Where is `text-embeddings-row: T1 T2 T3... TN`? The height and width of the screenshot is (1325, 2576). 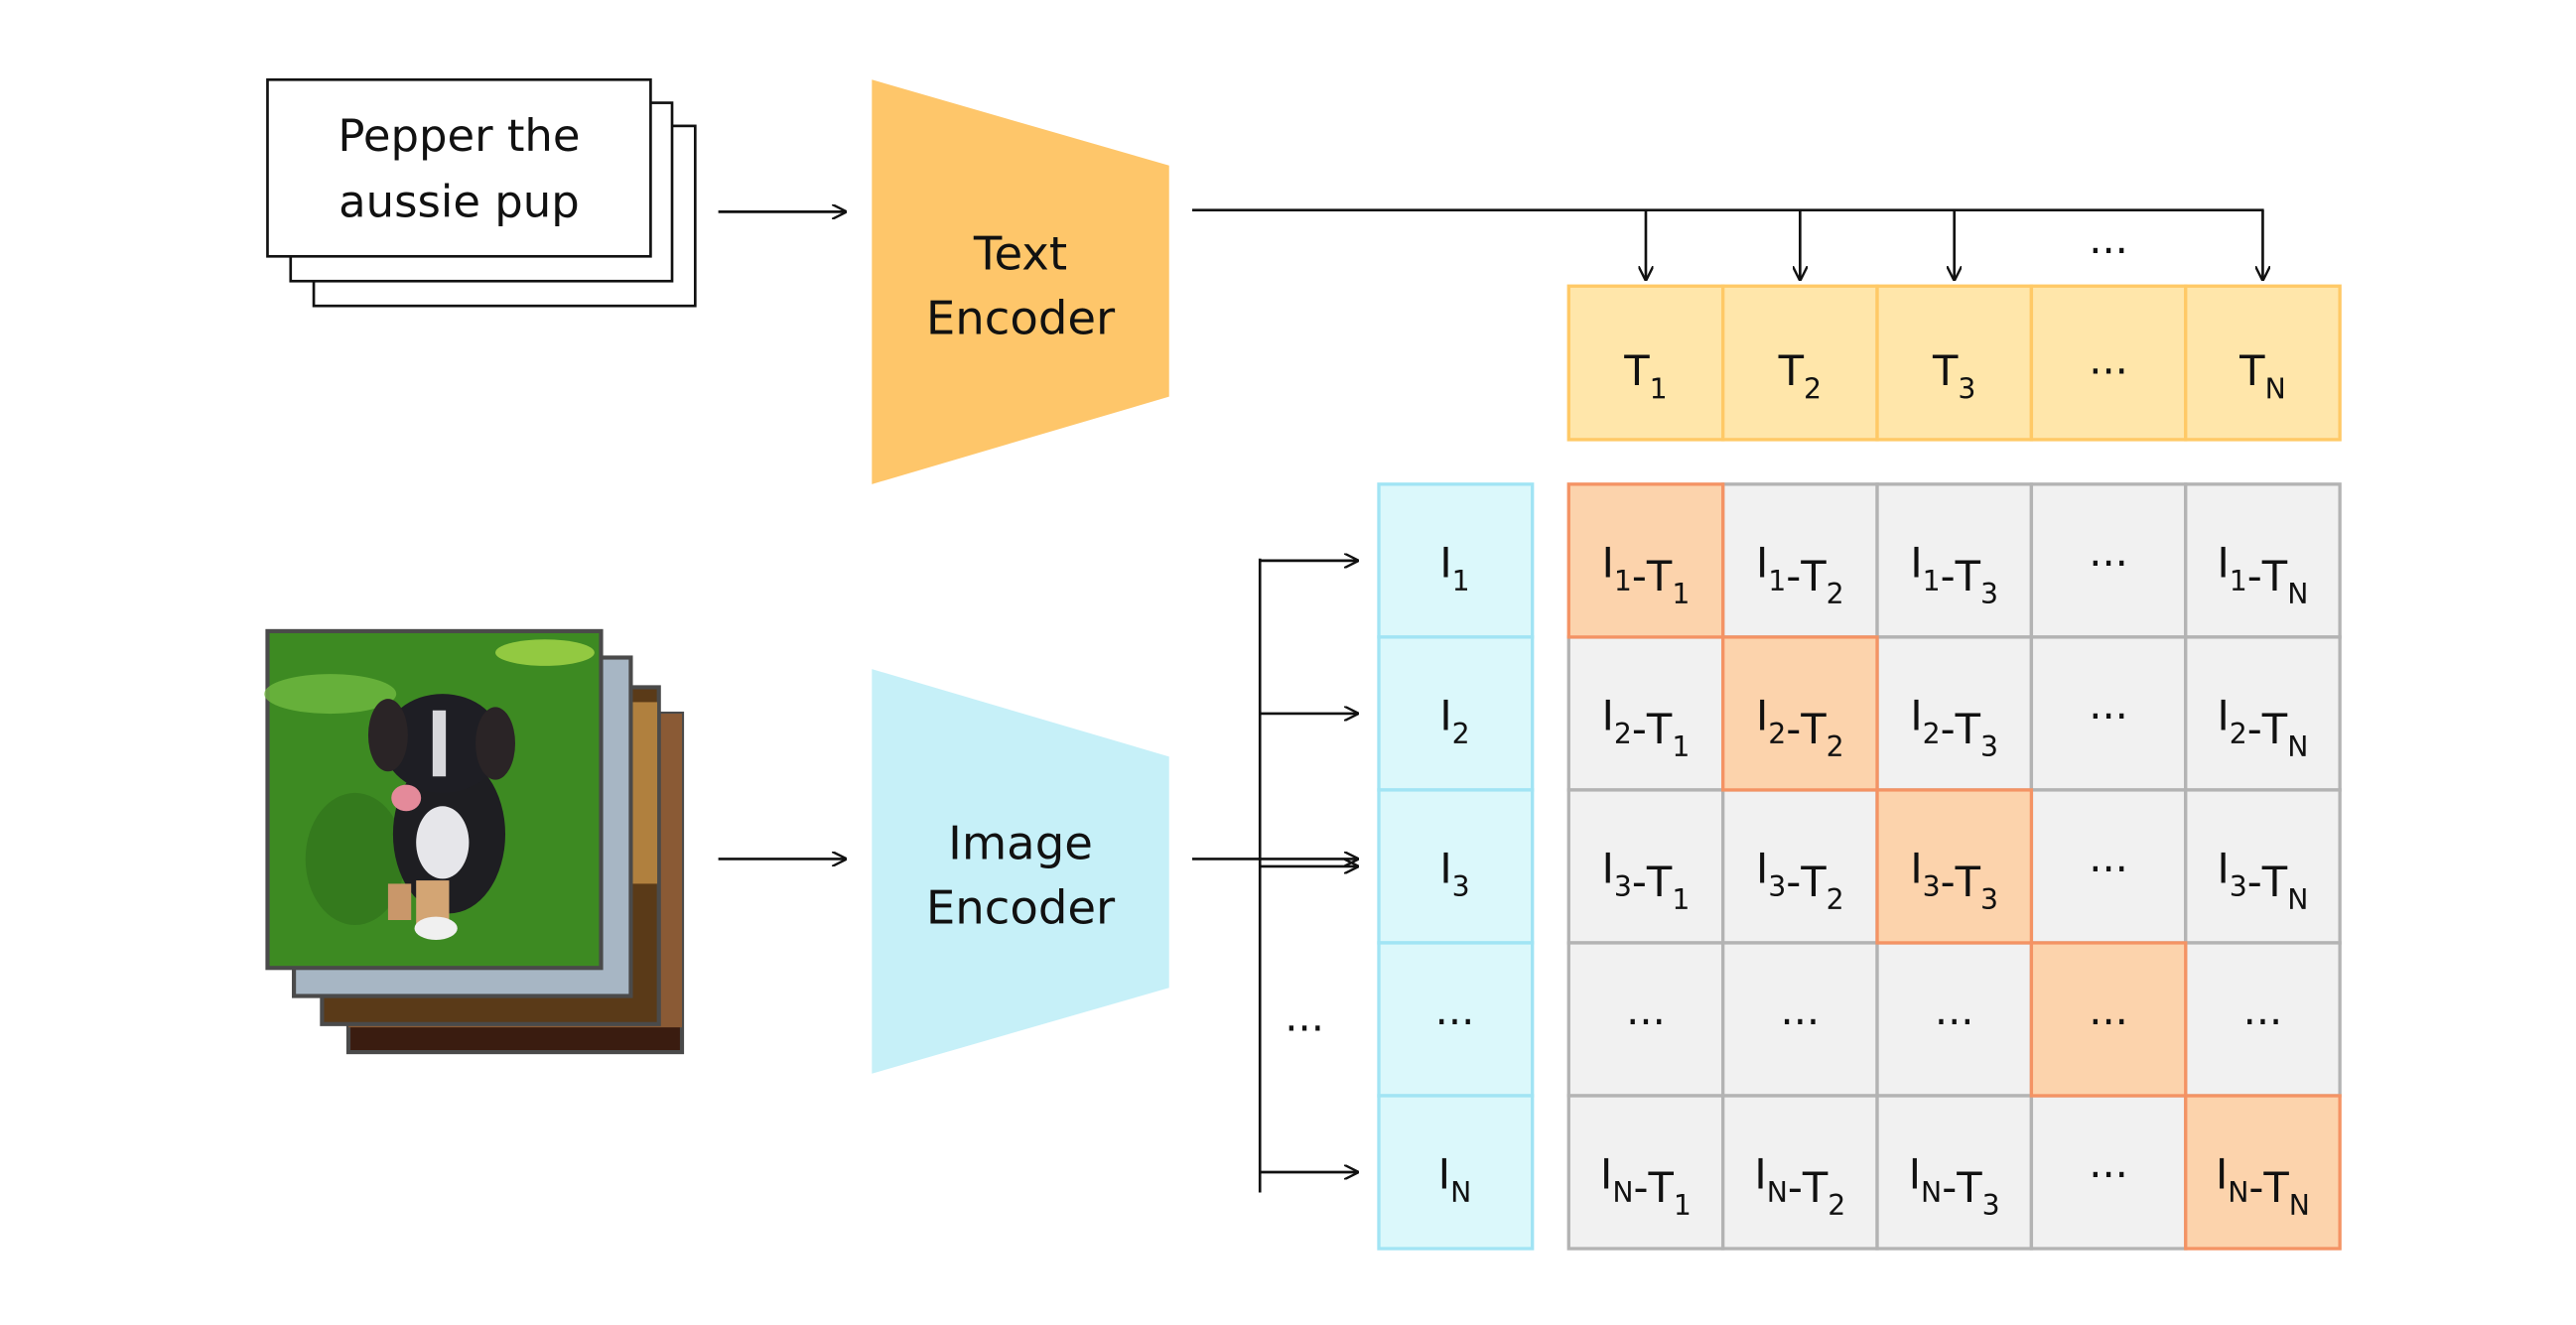
text-embeddings-row: T1 T2 T3... TN is located at coordinates (1954, 363).